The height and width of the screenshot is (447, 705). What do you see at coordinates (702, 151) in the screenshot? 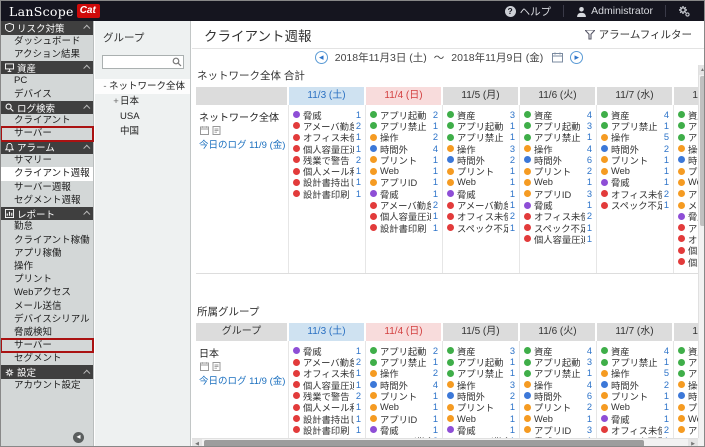
I see `vertical-scroll-thumb` at bounding box center [702, 151].